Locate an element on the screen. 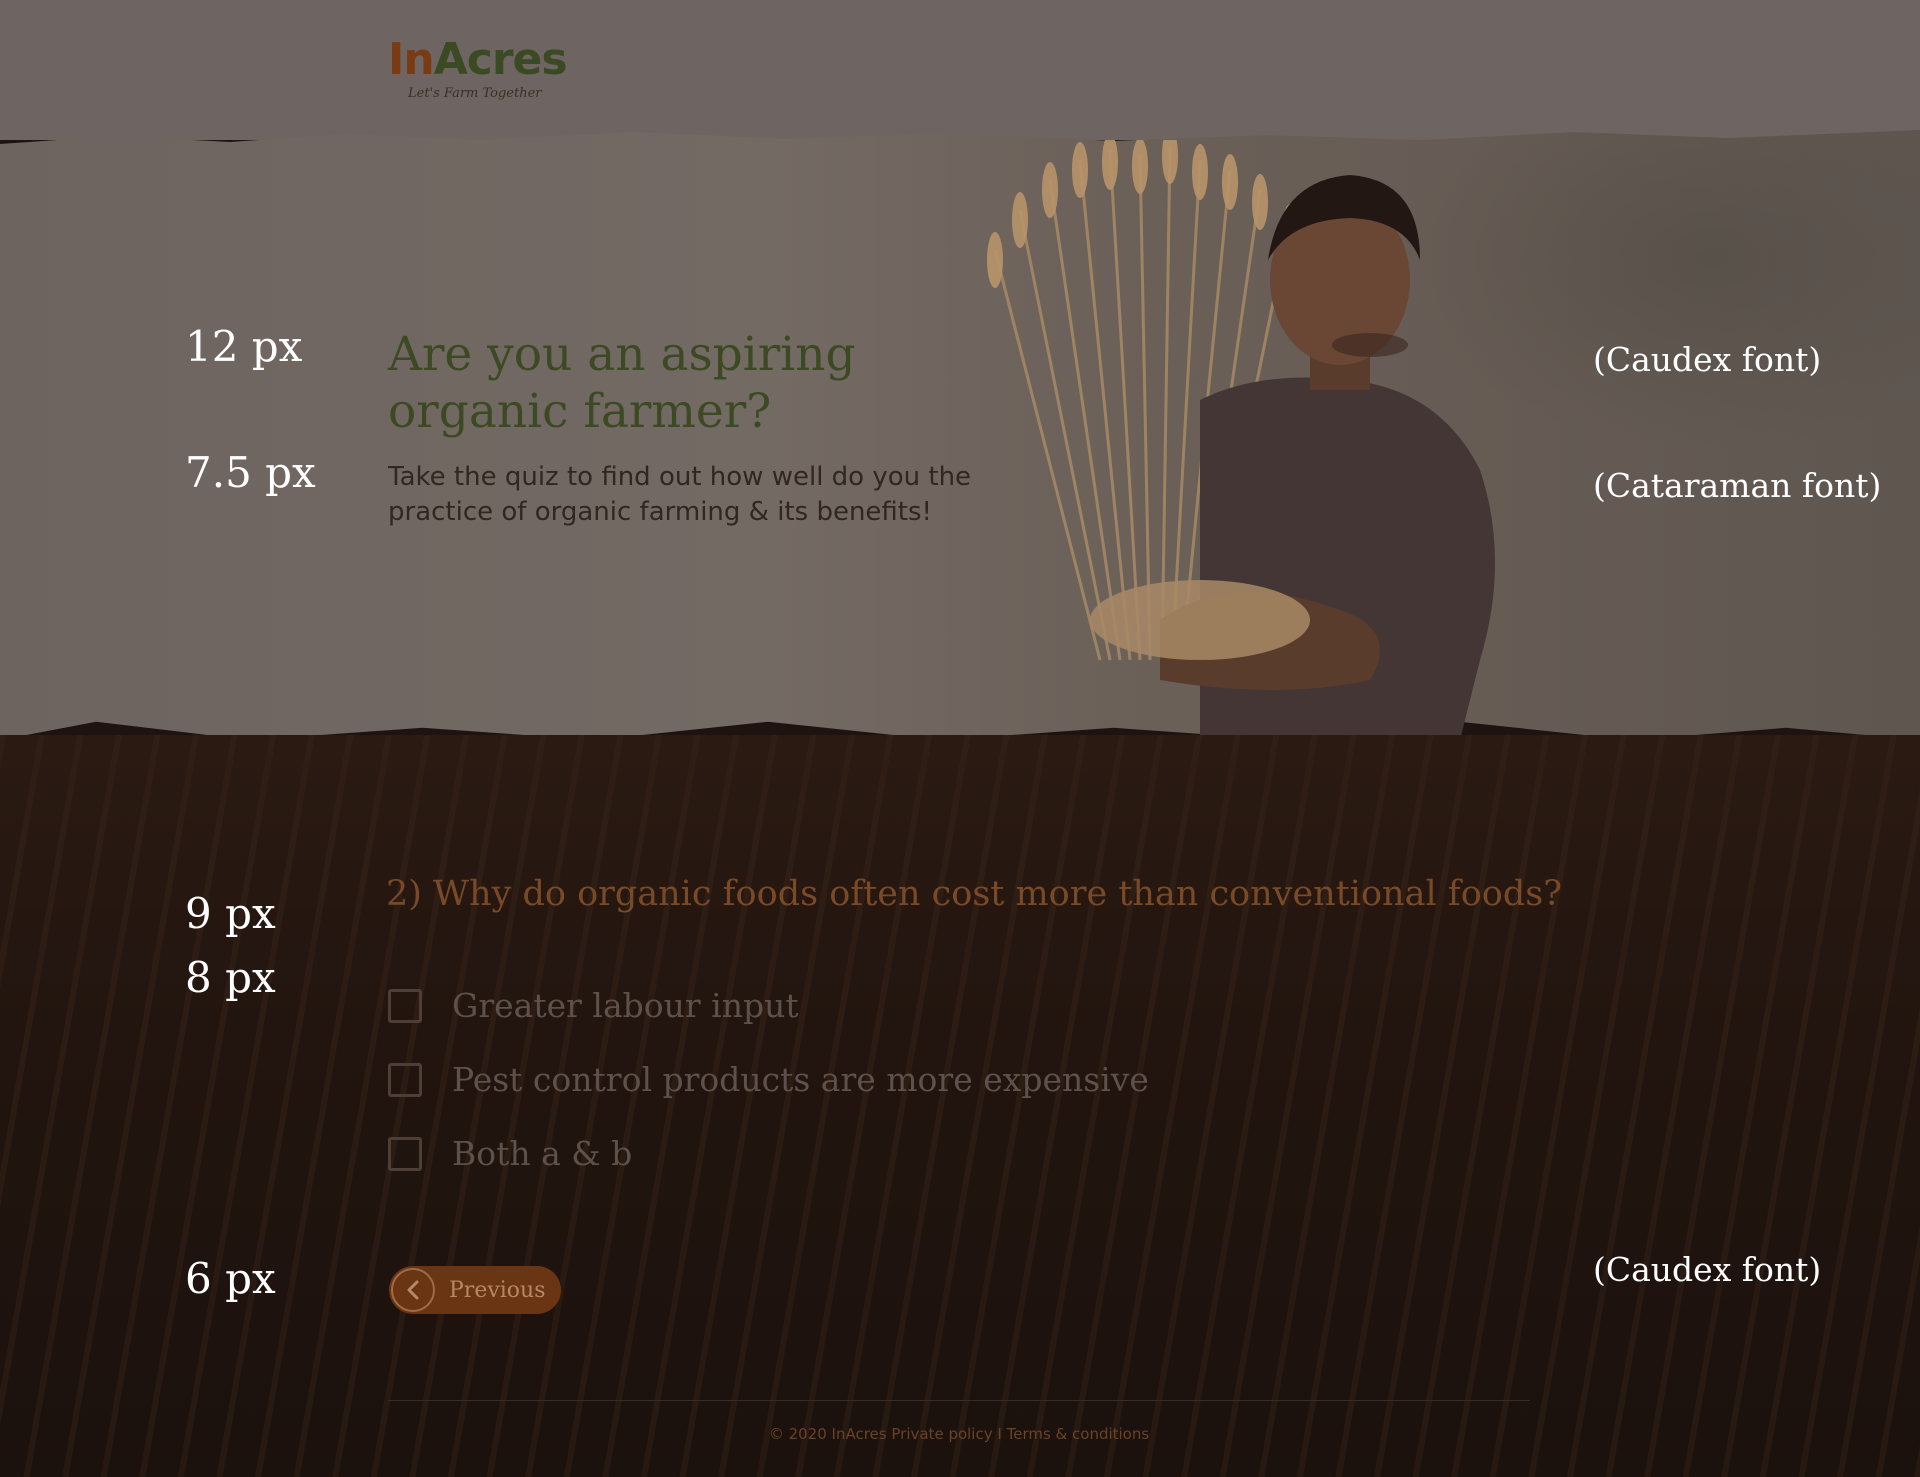  annotation-subtitle-size: 7.5 px is located at coordinates (250, 472).